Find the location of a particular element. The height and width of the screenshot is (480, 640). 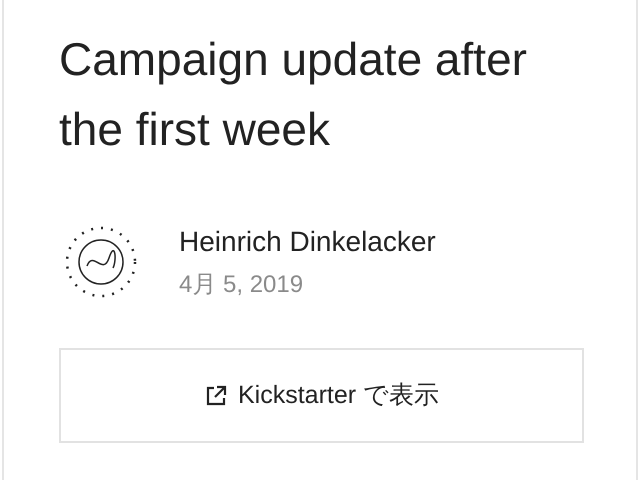

author-name: Heinrich Dinkelacker is located at coordinates (307, 242).